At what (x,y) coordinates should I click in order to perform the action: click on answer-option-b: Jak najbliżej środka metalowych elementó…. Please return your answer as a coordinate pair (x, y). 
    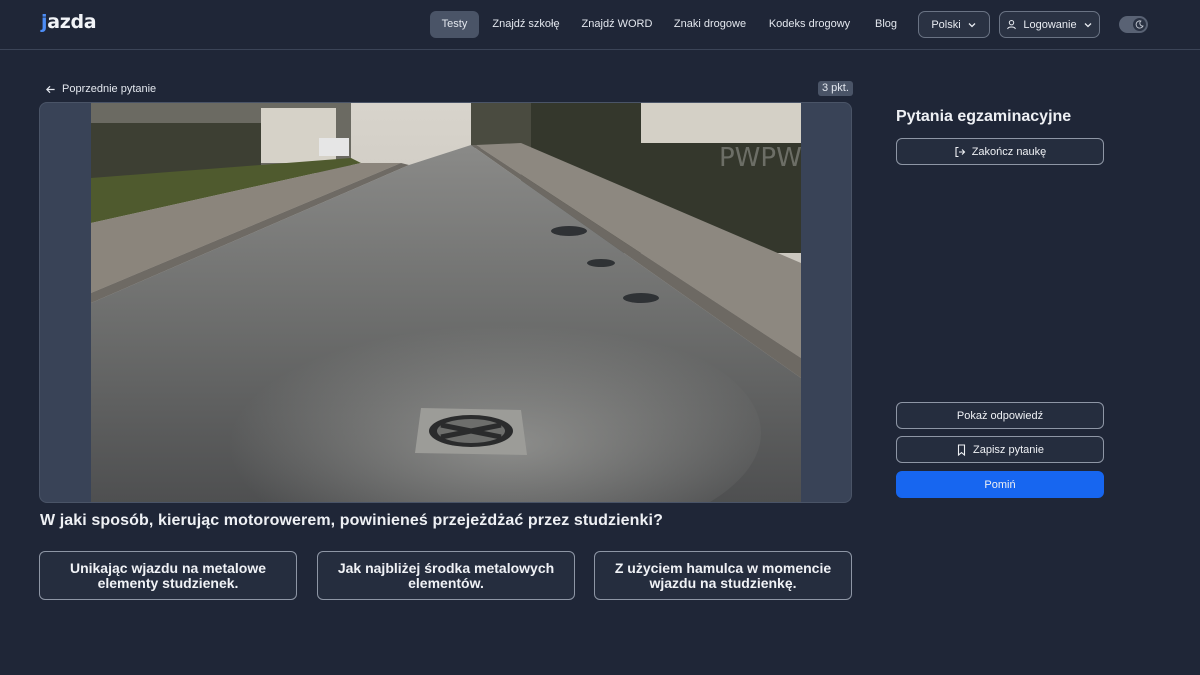
    Looking at the image, I should click on (446, 575).